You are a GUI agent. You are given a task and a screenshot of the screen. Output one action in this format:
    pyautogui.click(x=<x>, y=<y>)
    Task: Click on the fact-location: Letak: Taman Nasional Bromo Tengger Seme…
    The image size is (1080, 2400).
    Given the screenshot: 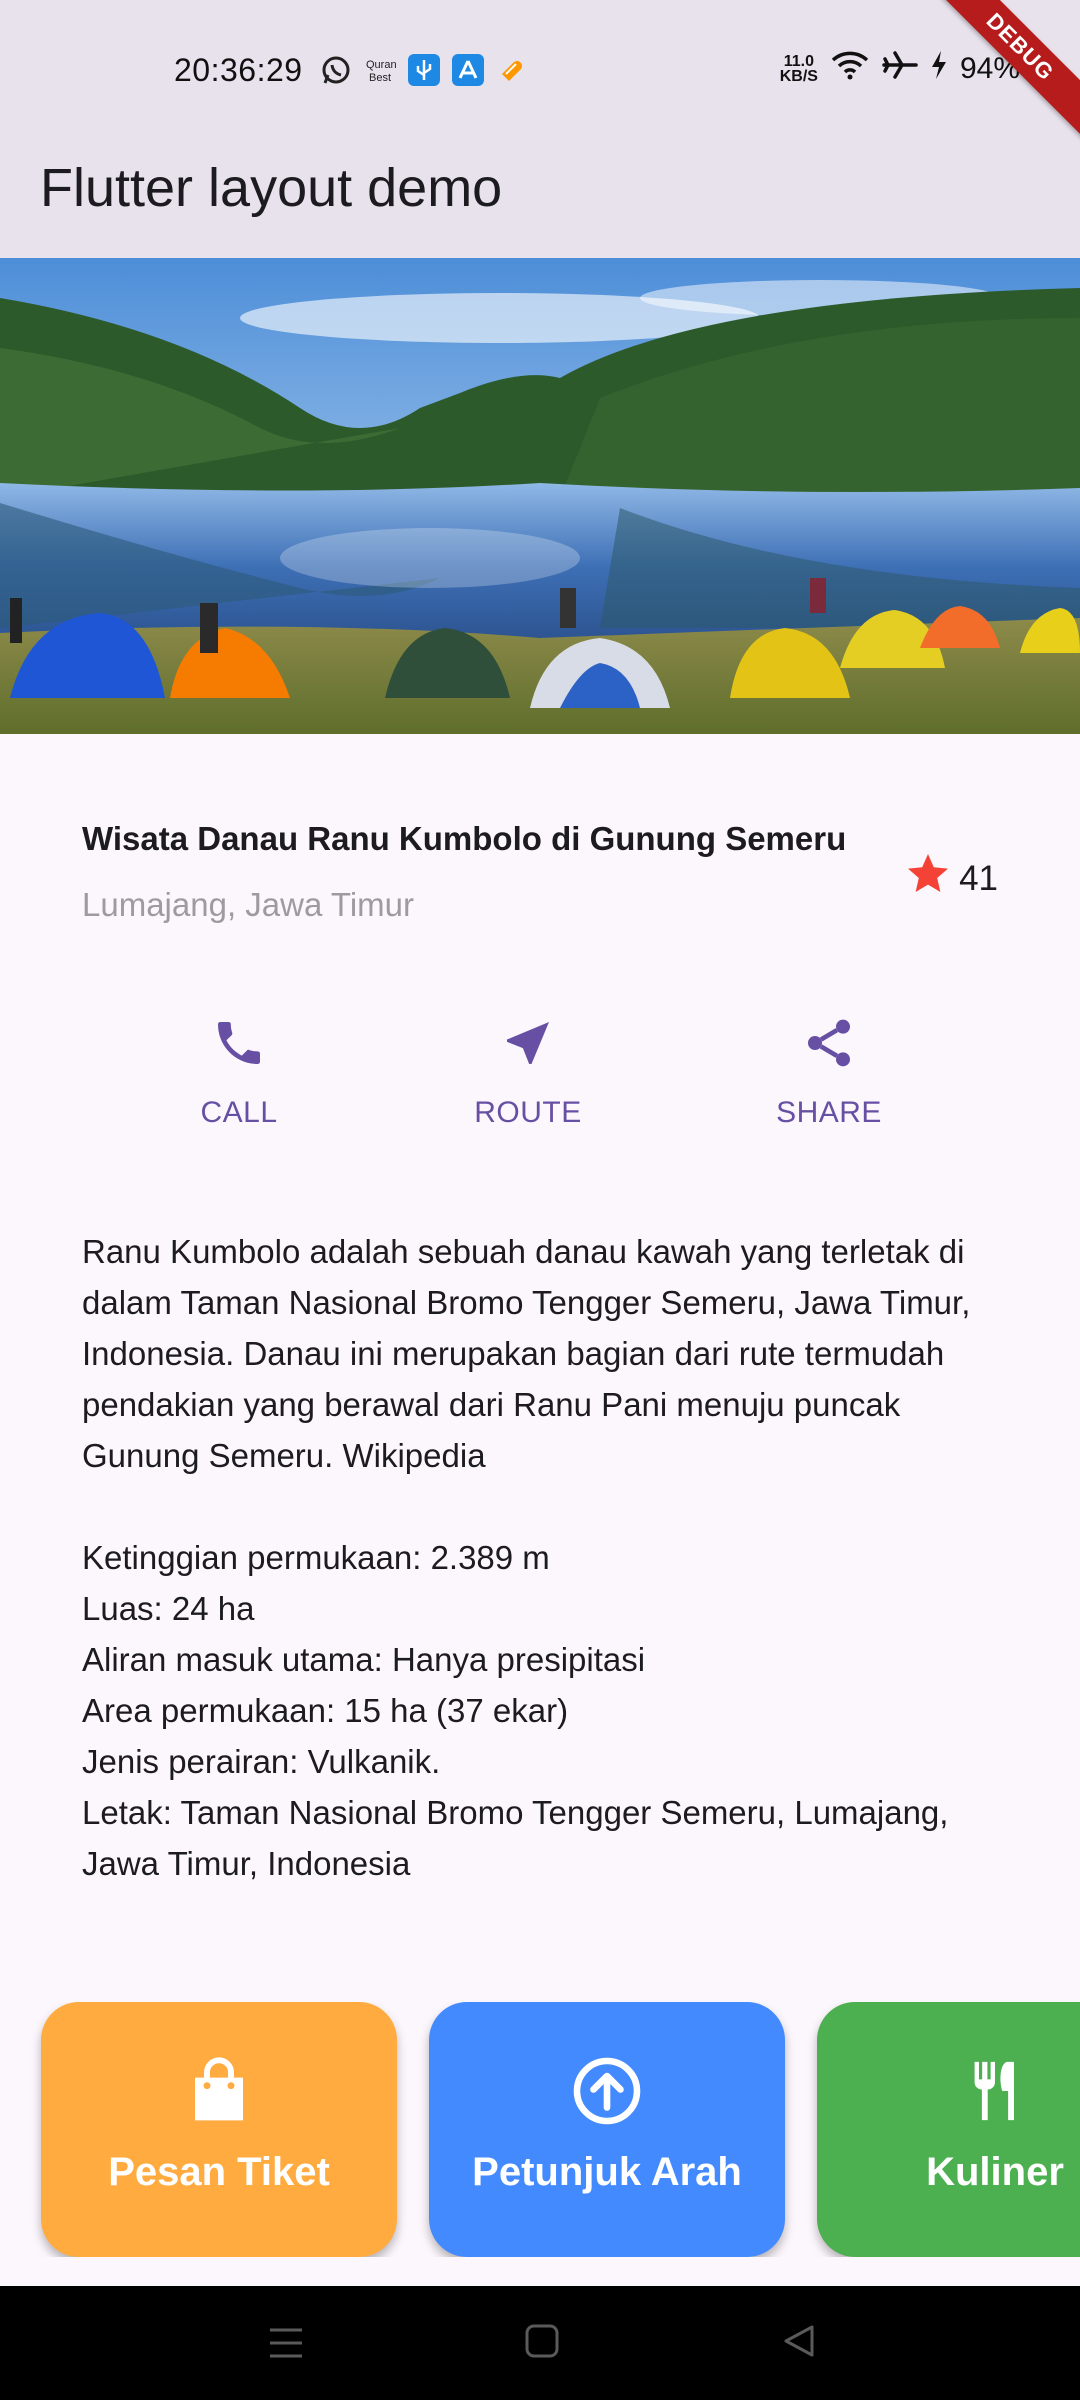 What is the action you would take?
    pyautogui.click(x=515, y=1838)
    